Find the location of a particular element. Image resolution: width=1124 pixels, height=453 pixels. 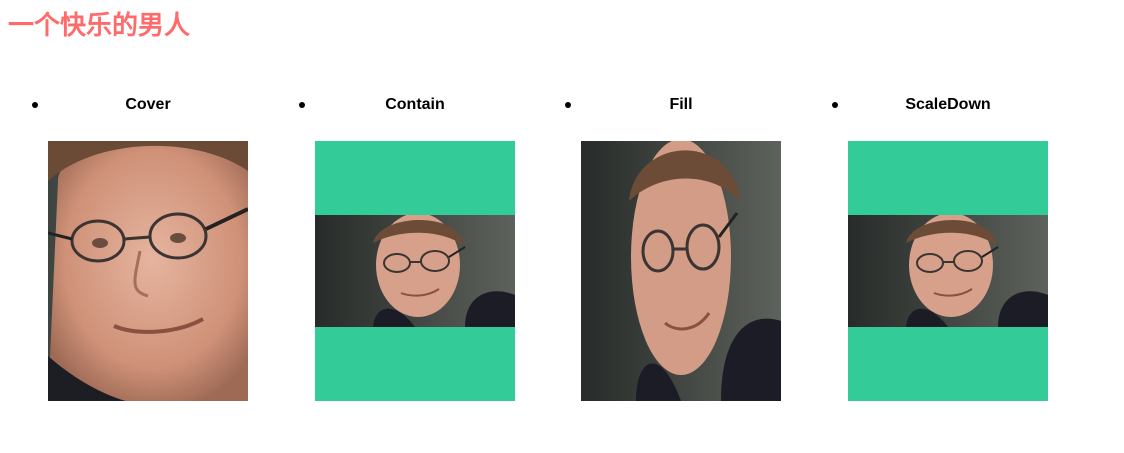

caption-fill: Fill is located at coordinates (681, 104).